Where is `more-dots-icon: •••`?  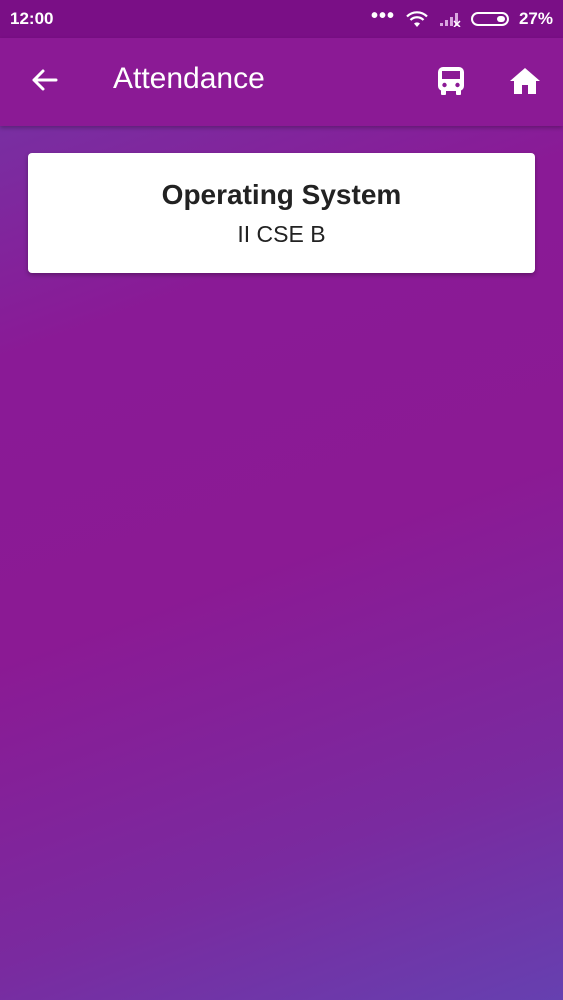 more-dots-icon: ••• is located at coordinates (382, 16).